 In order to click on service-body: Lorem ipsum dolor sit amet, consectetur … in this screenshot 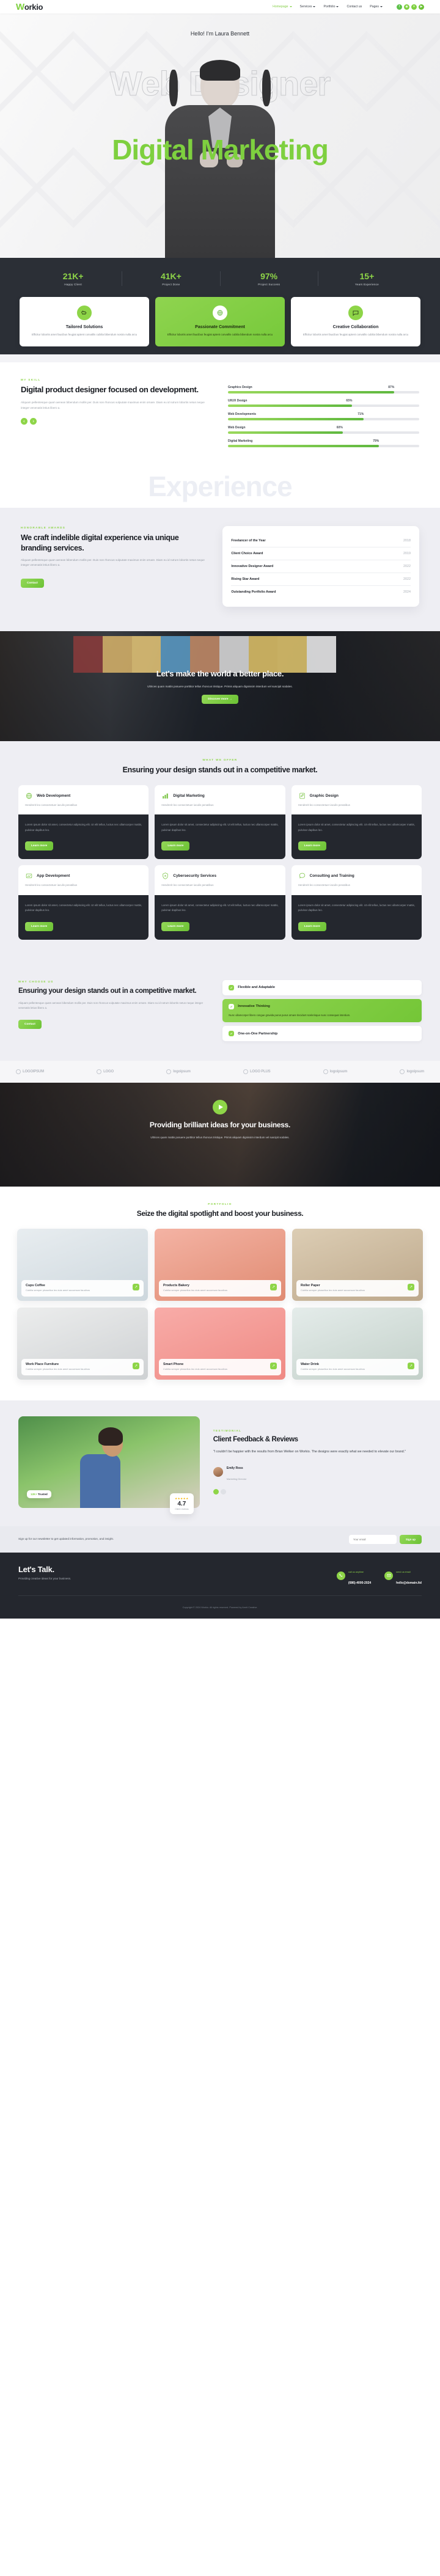, I will do `click(84, 907)`.